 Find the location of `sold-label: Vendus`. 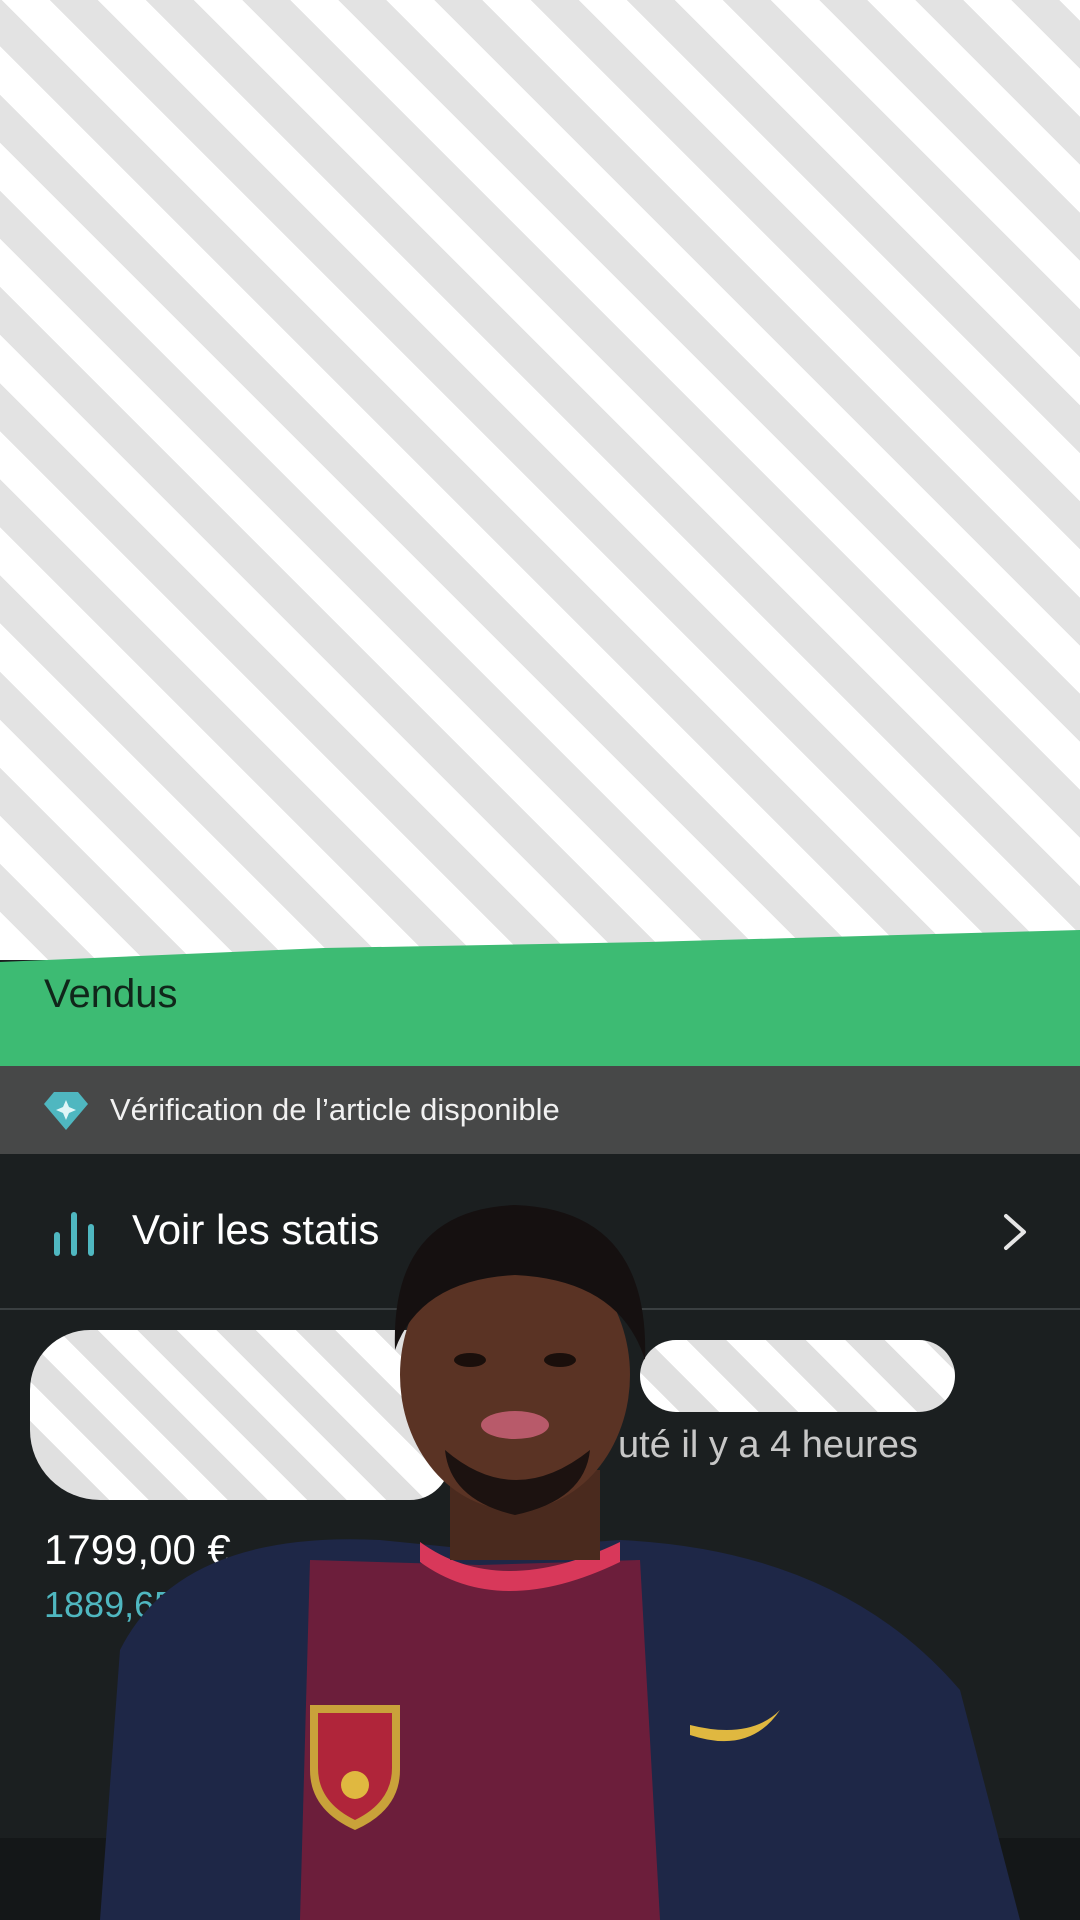

sold-label: Vendus is located at coordinates (111, 994).